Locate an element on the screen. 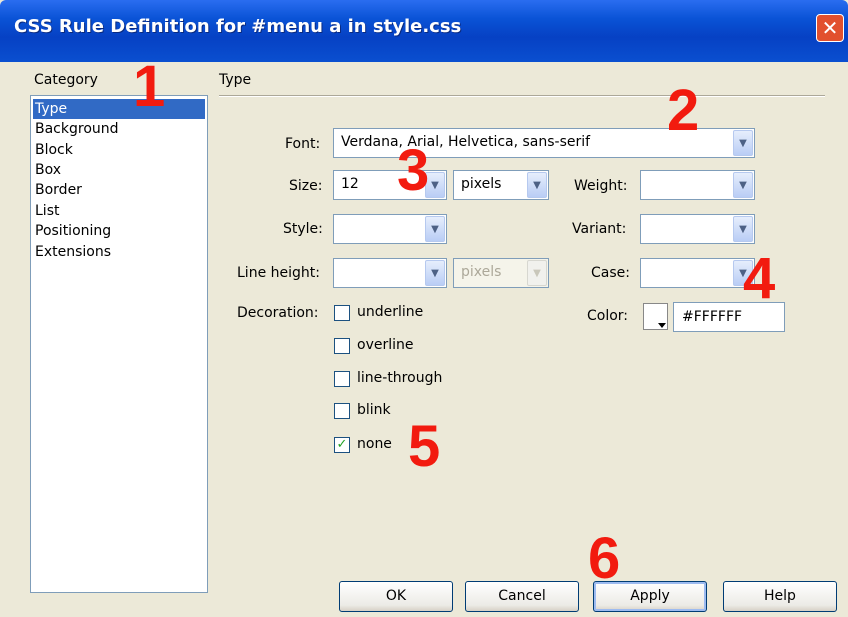 Image resolution: width=848 pixels, height=617 pixels. category-item-block: Block is located at coordinates (54, 150).